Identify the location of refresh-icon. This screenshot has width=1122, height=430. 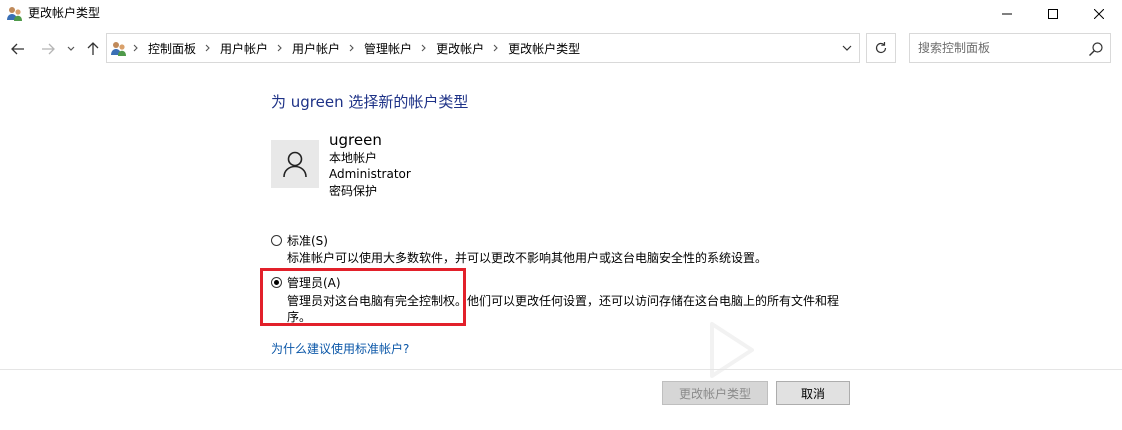
(881, 48).